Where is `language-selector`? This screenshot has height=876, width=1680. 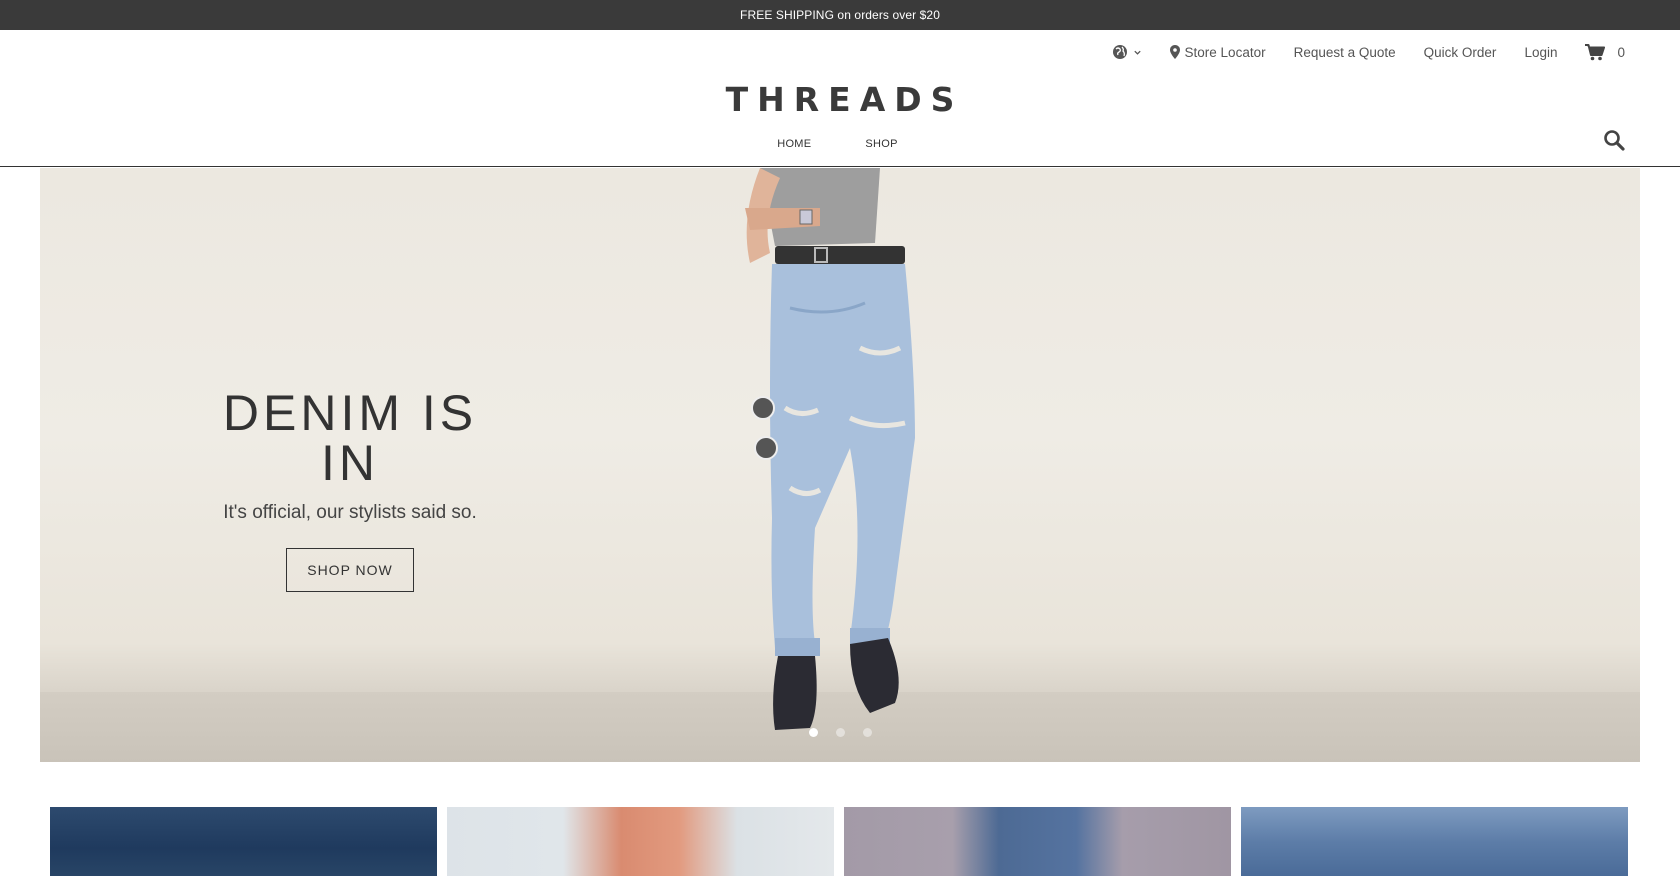 language-selector is located at coordinates (1127, 52).